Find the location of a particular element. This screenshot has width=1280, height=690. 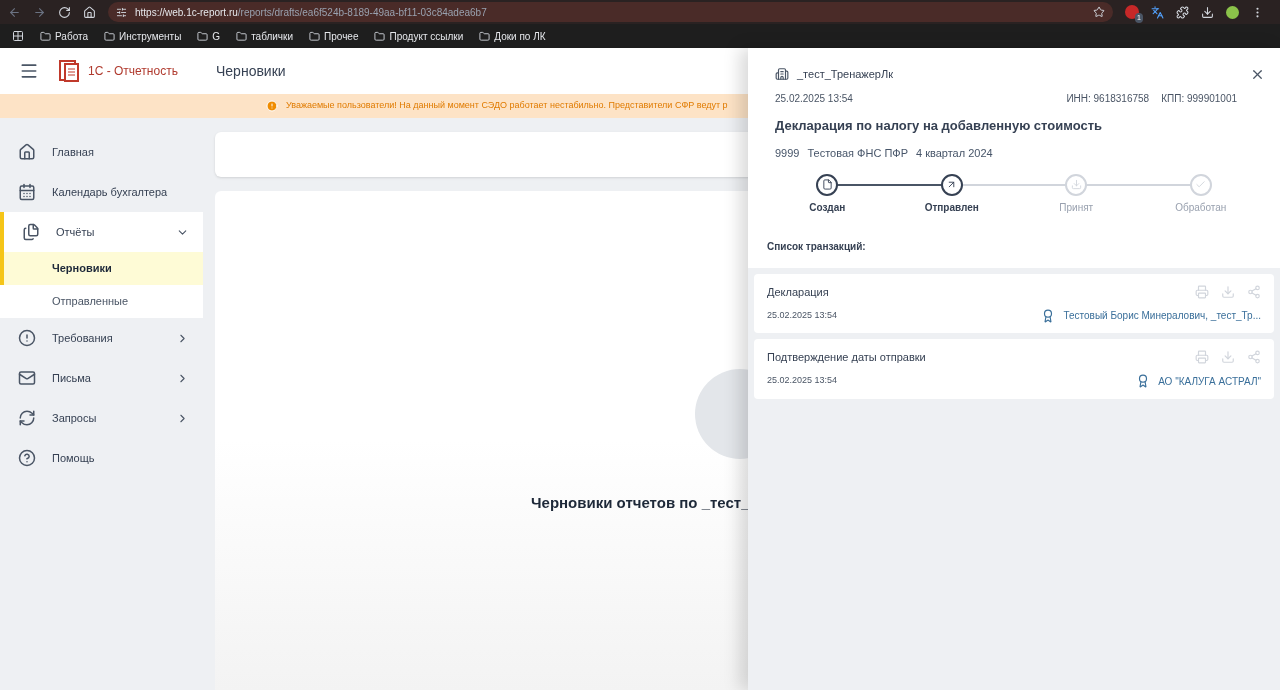

bookmark-link: Доки по ЛК is located at coordinates (512, 36).